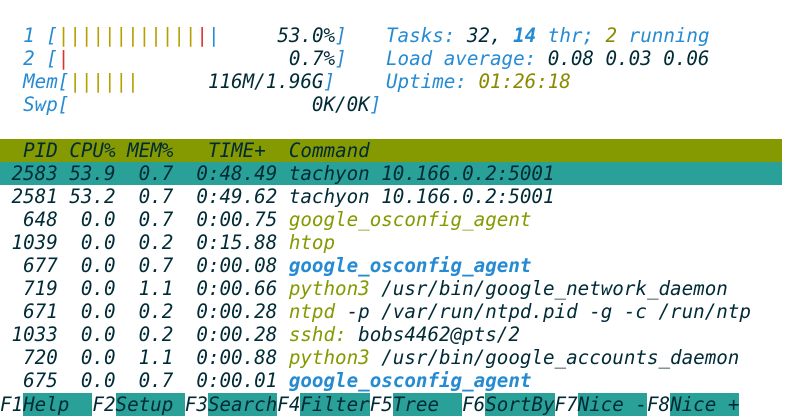  I want to click on header-pid: PID, so click(29, 150).